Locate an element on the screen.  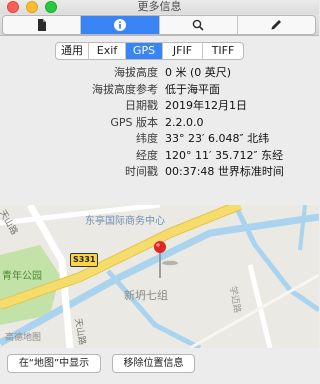
info-segment is located at coordinates (120, 25).